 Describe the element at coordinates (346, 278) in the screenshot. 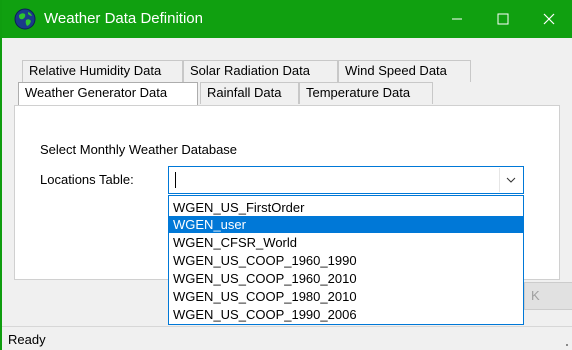

I see `dropdown-option: WGEN_US_COOP_1960_2010` at that location.